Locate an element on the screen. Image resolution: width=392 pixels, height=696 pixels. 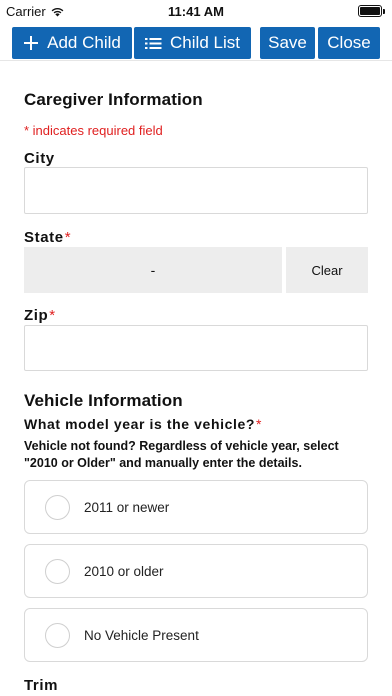
model-year-question-text: What model year is the vehicle? is located at coordinates (139, 424).